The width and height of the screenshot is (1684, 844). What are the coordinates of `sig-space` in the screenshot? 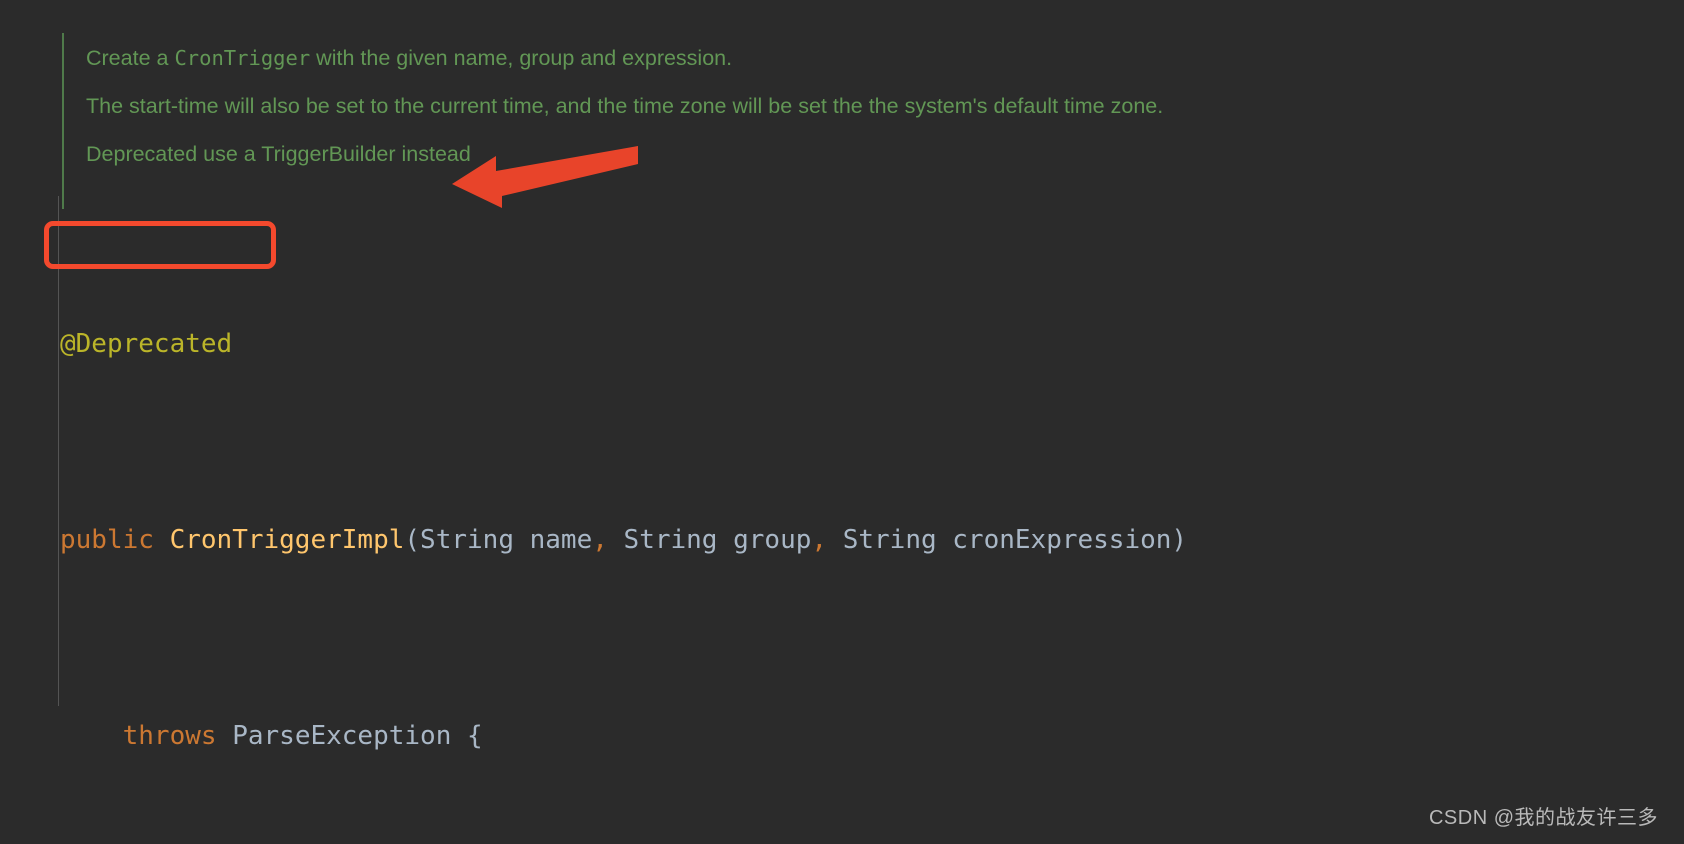 It's located at (162, 540).